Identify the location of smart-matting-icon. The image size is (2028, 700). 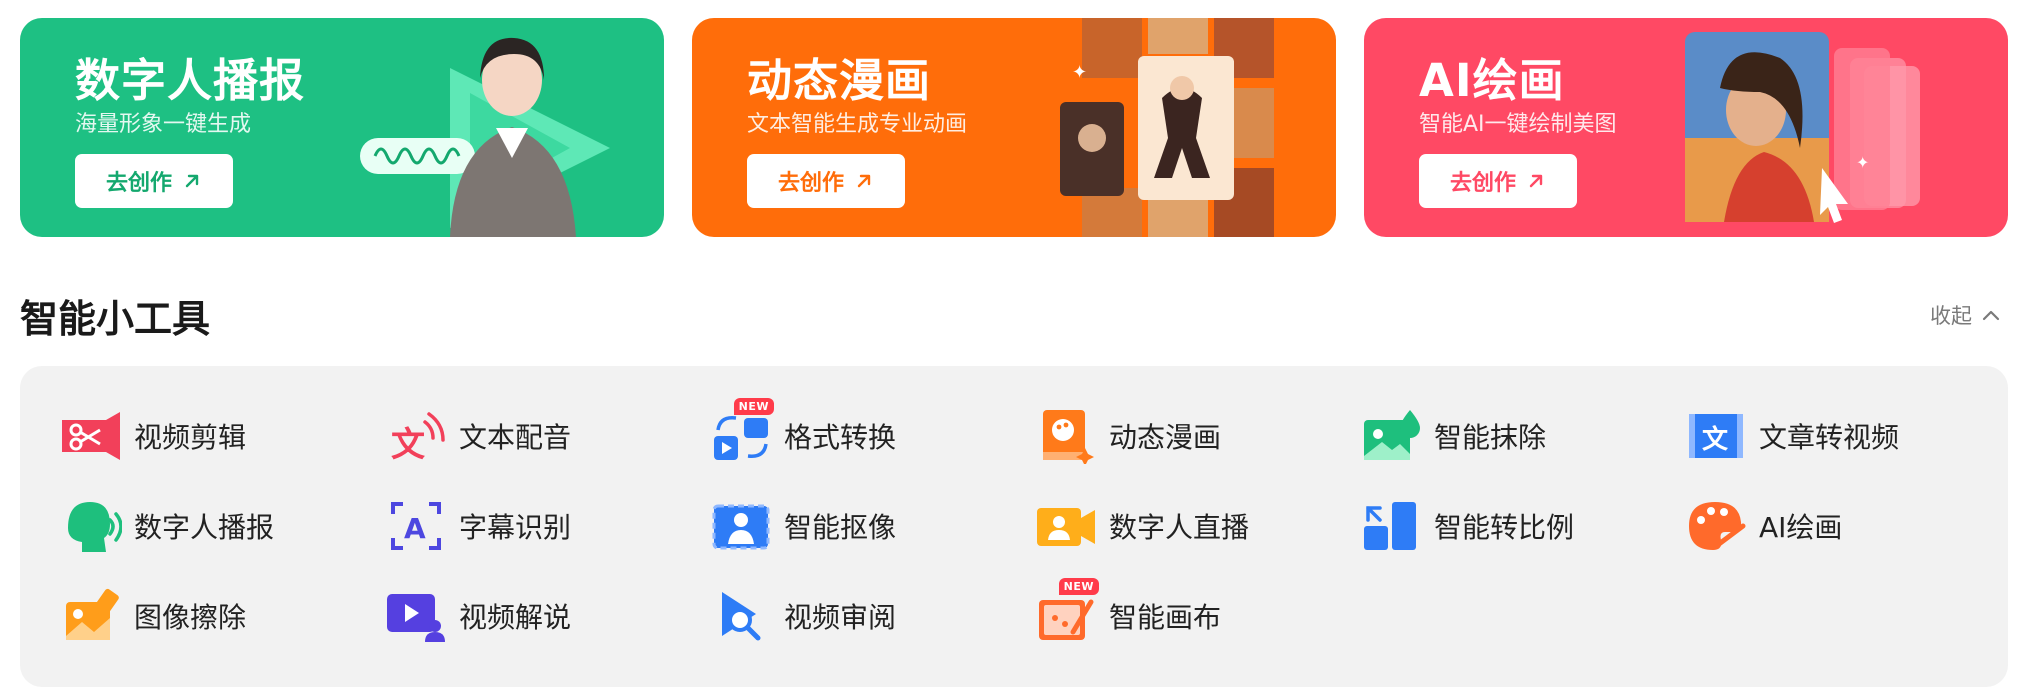
(741, 526).